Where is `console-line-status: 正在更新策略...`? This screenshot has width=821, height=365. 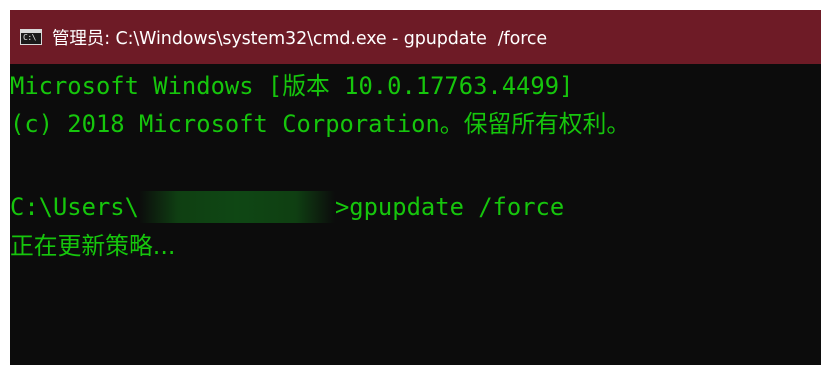
console-line-status: 正在更新策略... is located at coordinates (93, 246).